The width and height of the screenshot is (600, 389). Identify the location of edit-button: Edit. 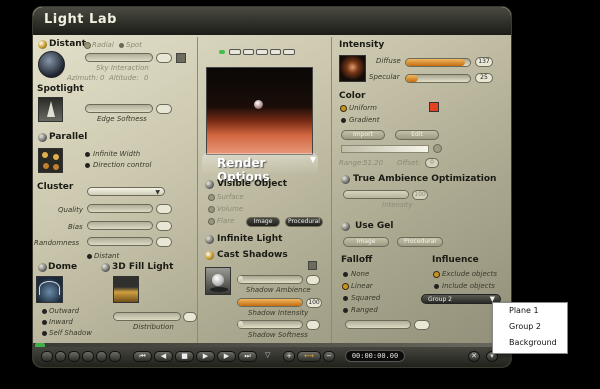
(417, 135).